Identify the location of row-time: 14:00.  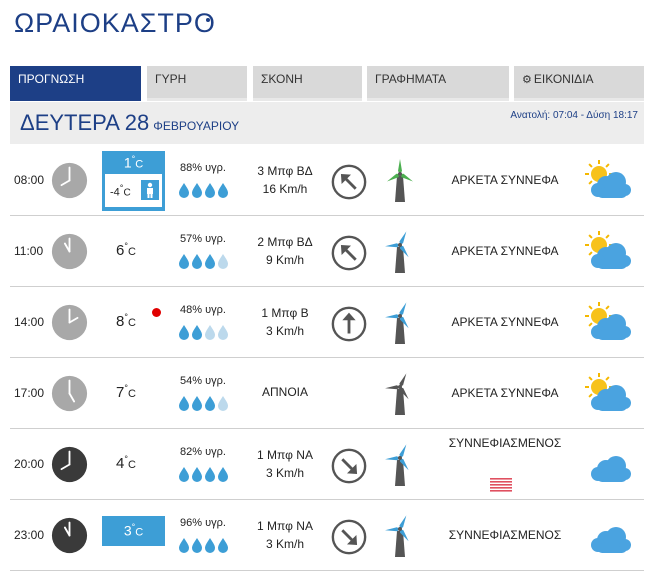
(29, 322).